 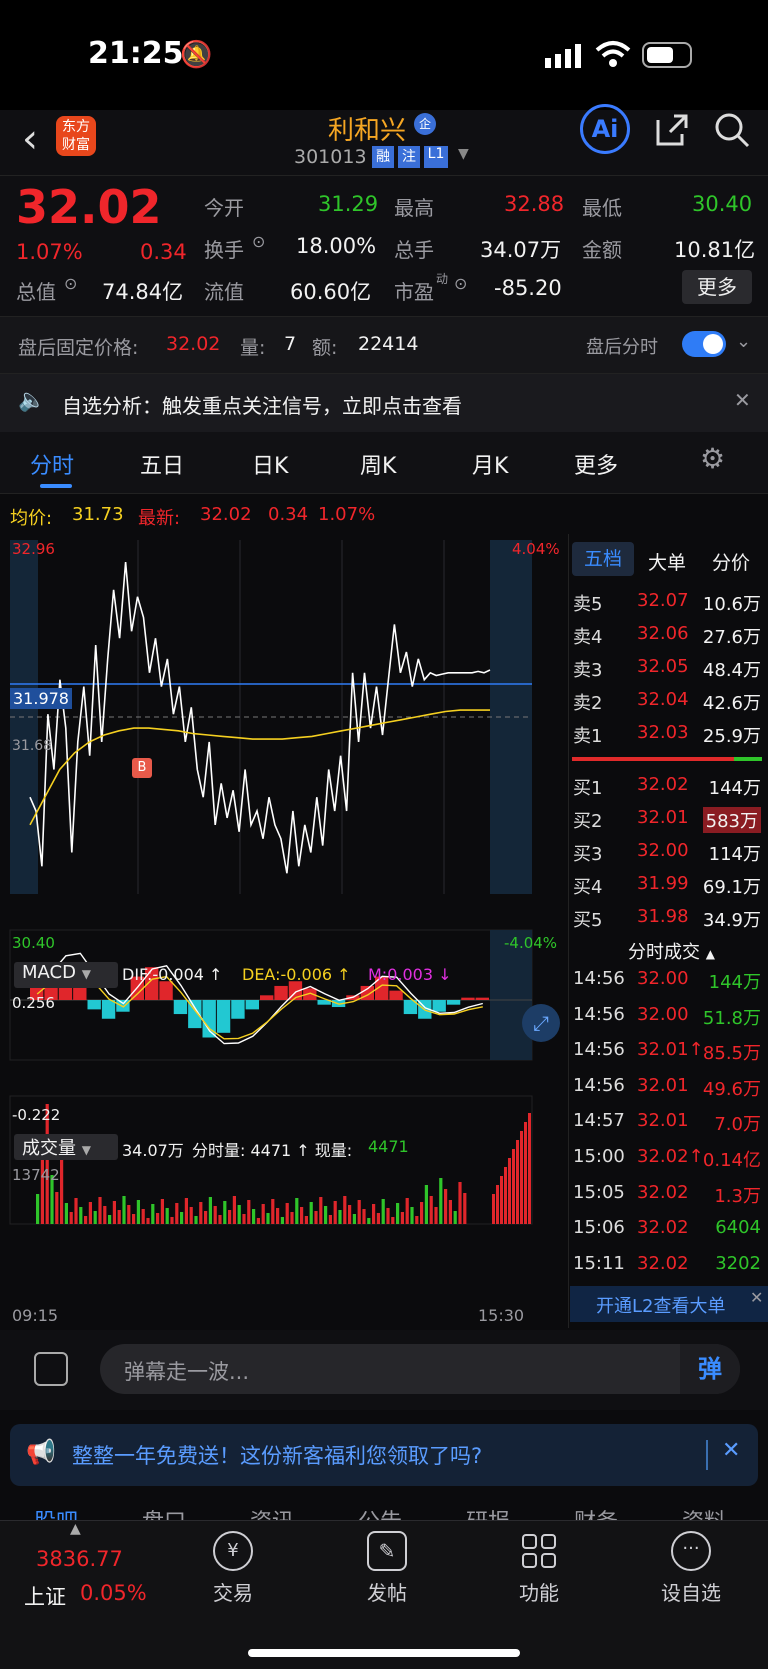 I want to click on change-value: 0.34, so click(x=163, y=252).